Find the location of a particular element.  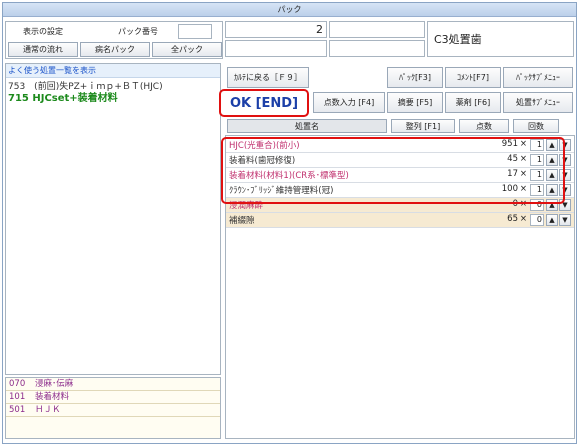

procedure-points: 65 is located at coordinates (512, 219).